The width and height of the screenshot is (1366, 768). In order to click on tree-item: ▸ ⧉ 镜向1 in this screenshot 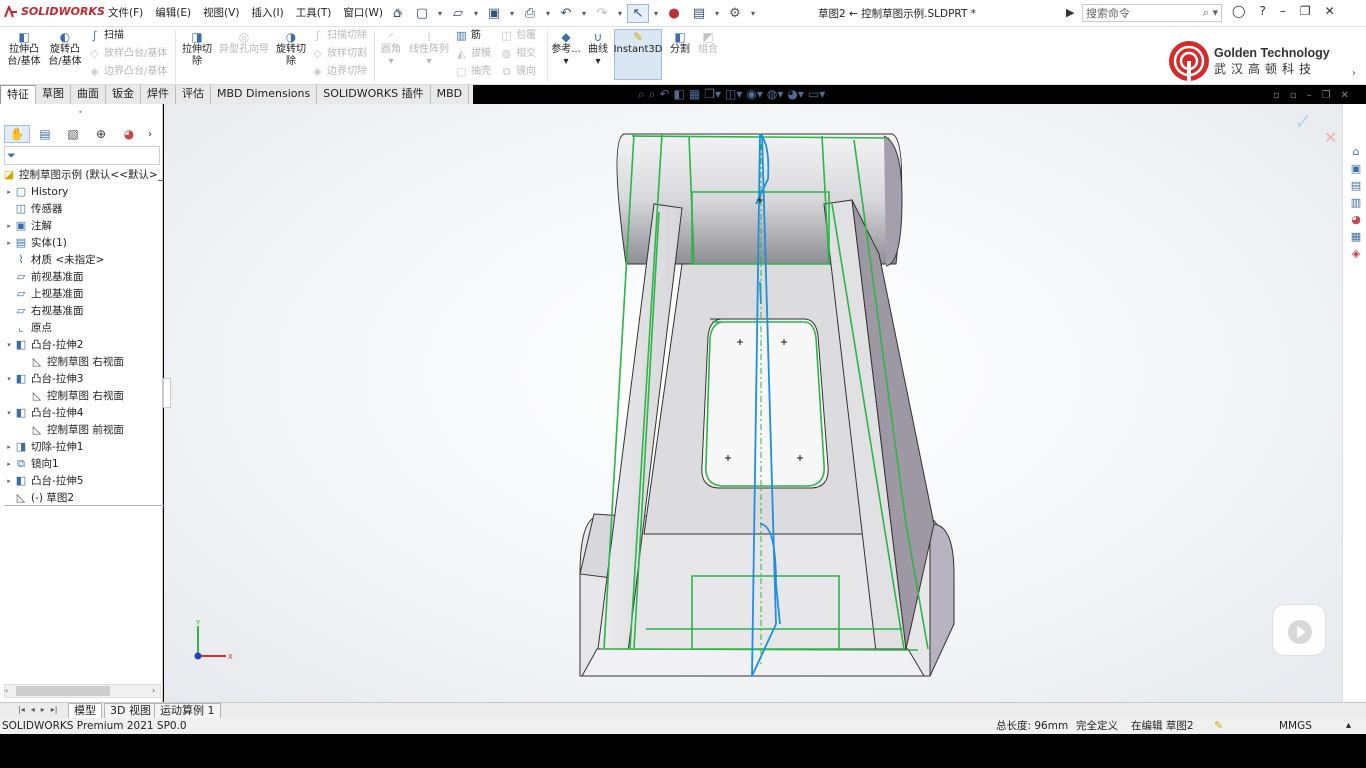, I will do `click(31, 463)`.